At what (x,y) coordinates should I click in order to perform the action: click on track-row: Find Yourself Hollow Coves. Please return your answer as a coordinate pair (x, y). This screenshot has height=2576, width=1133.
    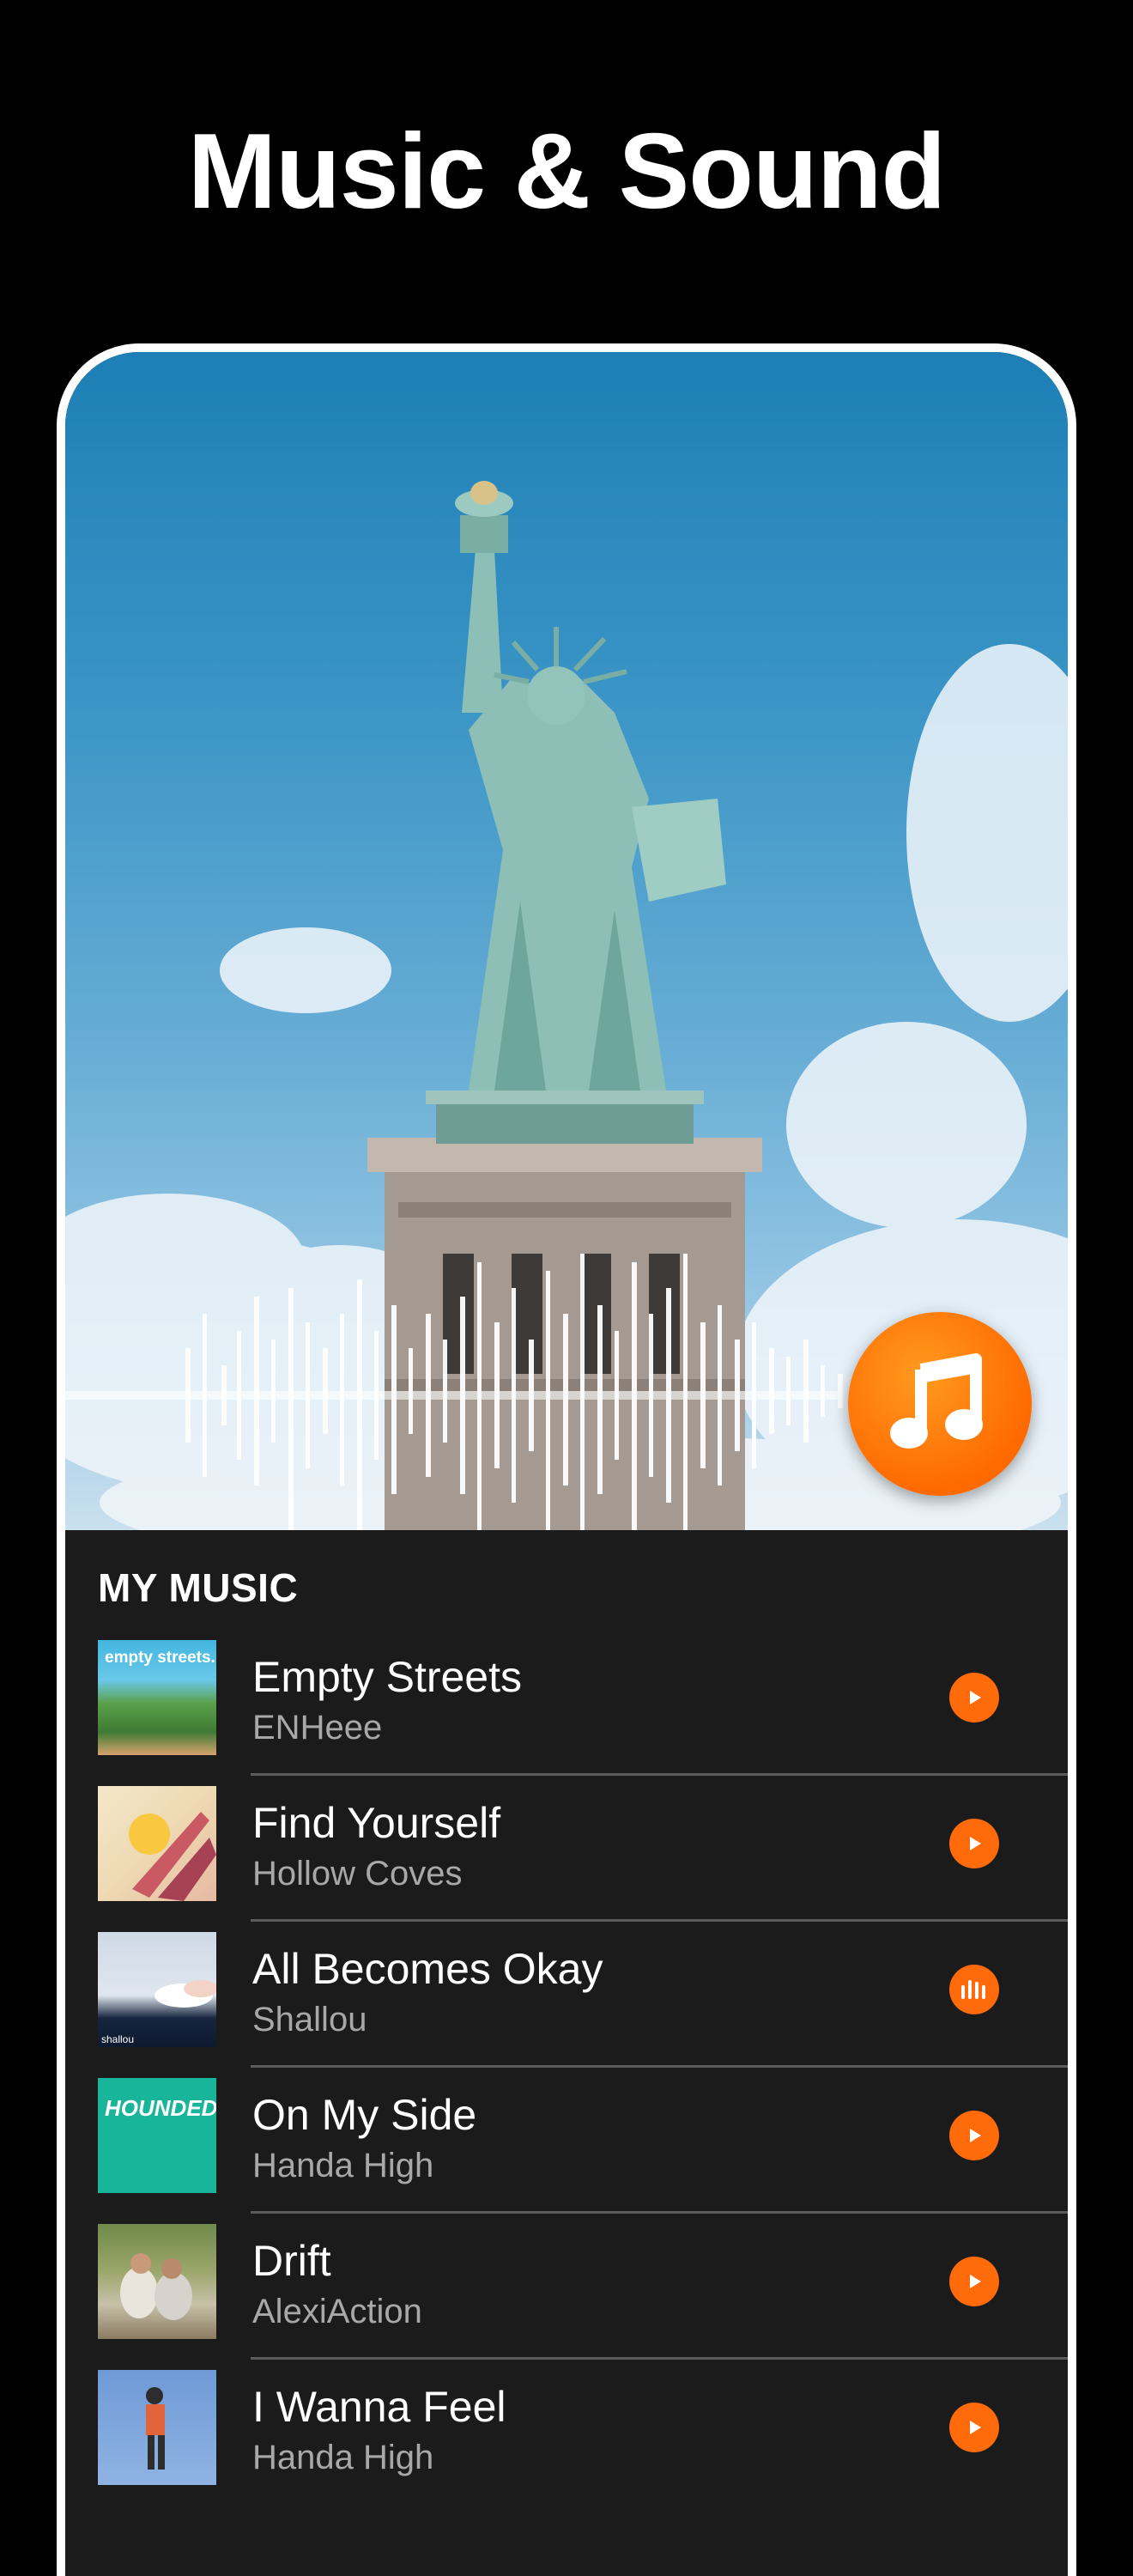
    Looking at the image, I should click on (566, 1859).